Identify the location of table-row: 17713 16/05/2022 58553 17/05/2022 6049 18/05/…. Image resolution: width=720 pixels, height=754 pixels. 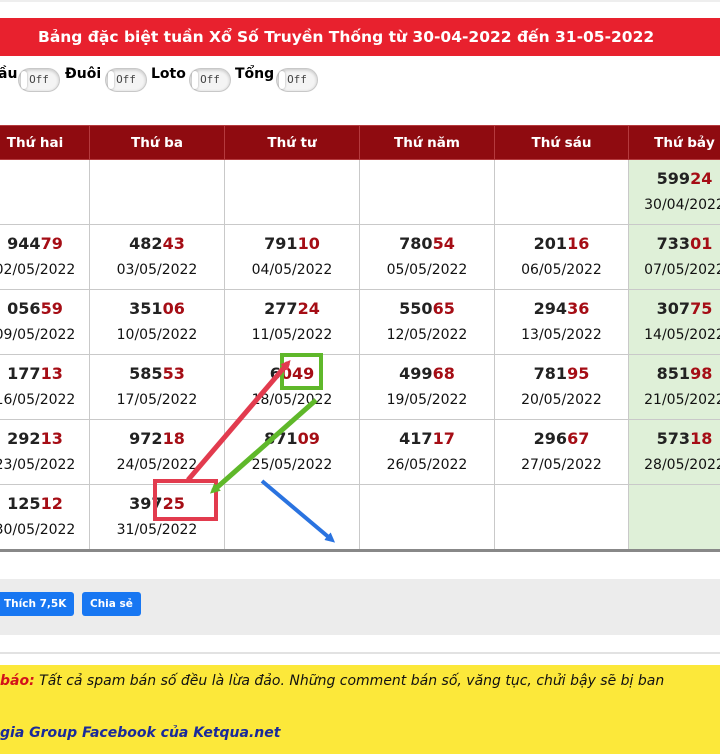
(360, 387).